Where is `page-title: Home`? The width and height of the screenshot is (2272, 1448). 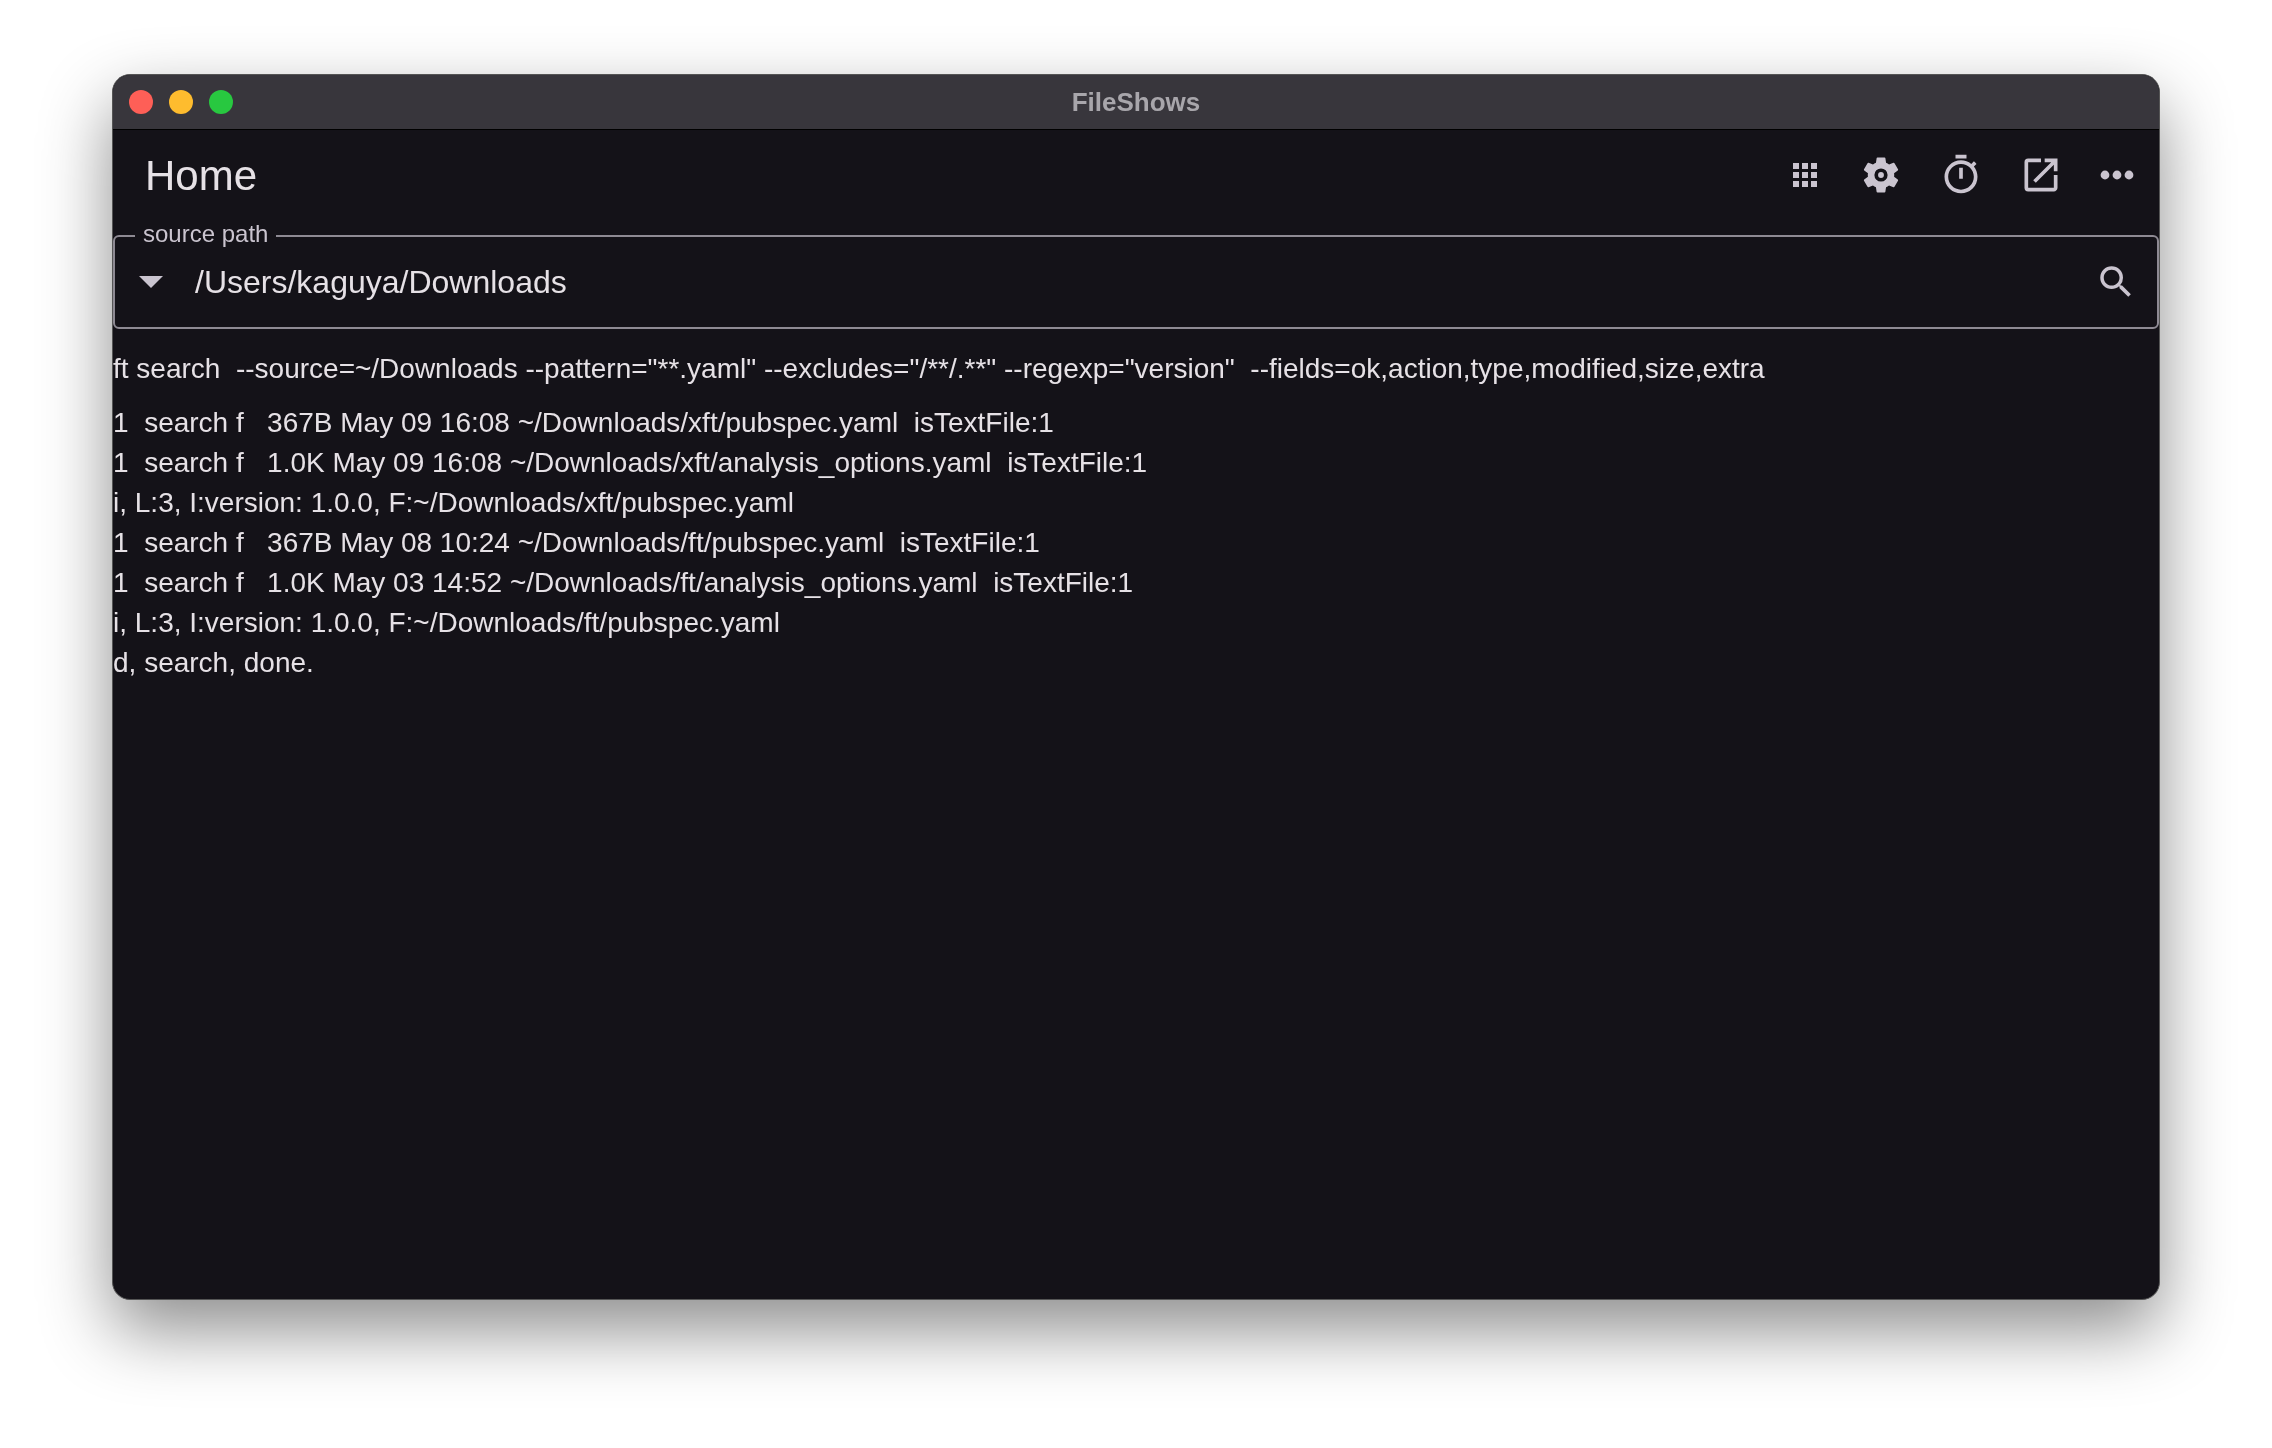
page-title: Home is located at coordinates (201, 175).